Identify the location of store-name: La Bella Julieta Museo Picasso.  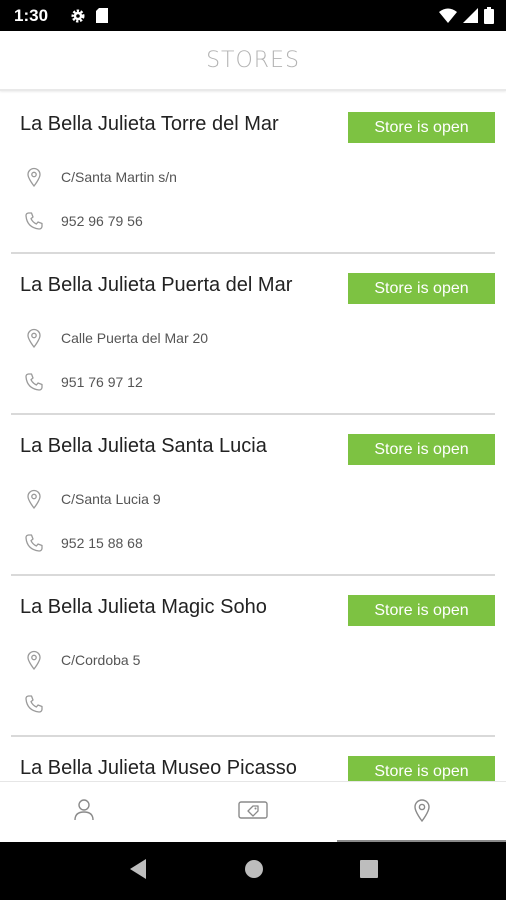
(158, 768).